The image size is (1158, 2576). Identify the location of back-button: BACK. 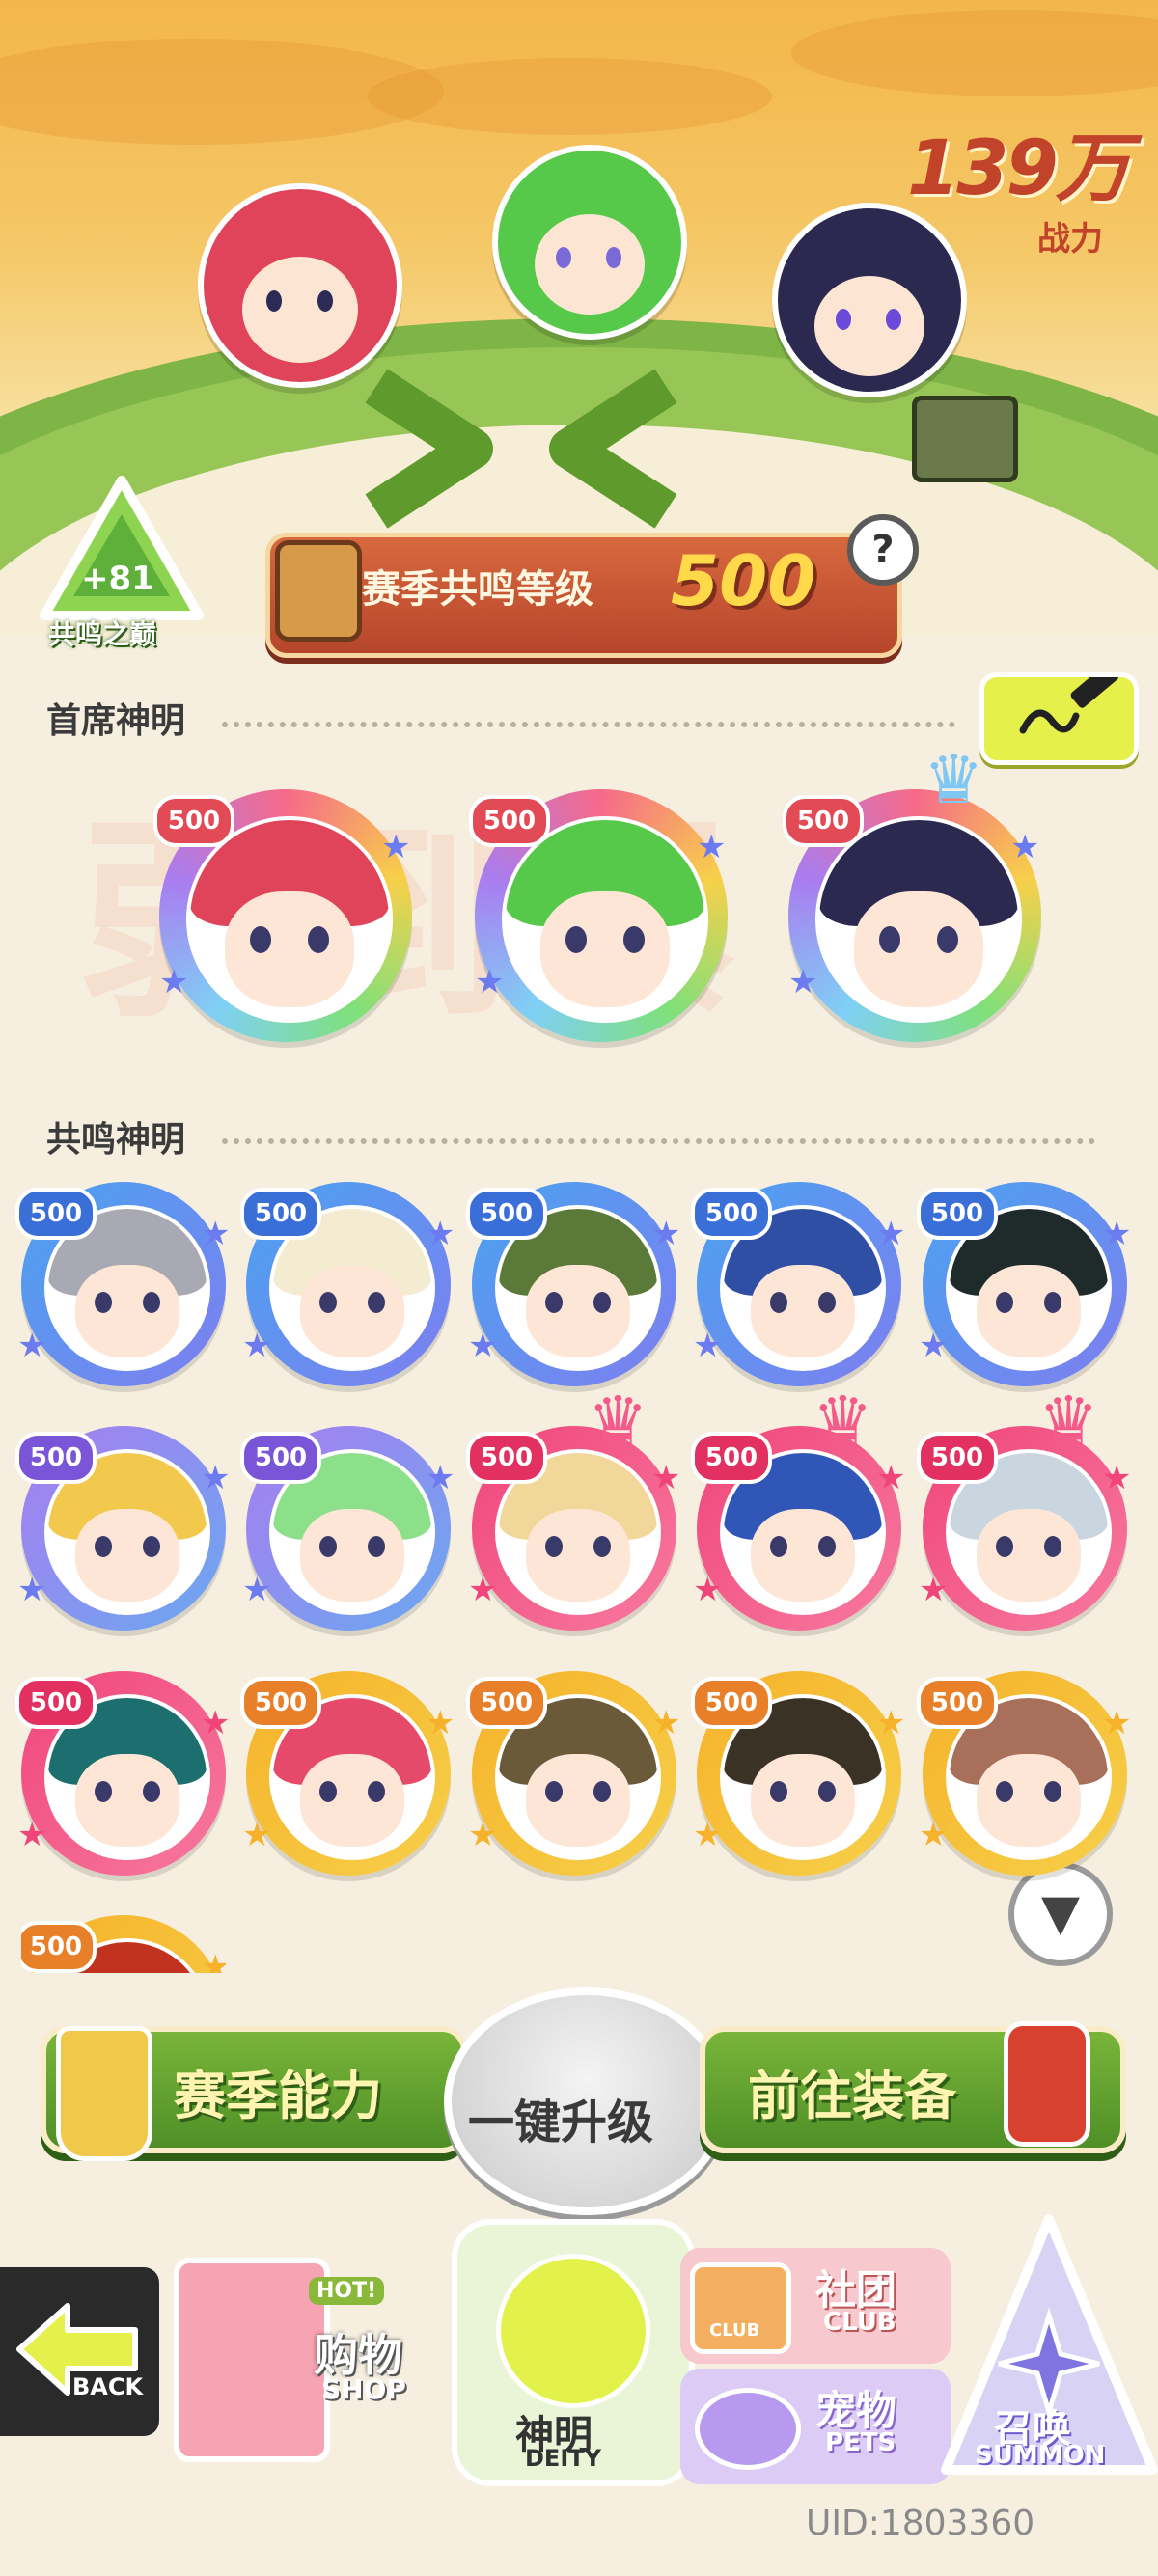
(79, 2351).